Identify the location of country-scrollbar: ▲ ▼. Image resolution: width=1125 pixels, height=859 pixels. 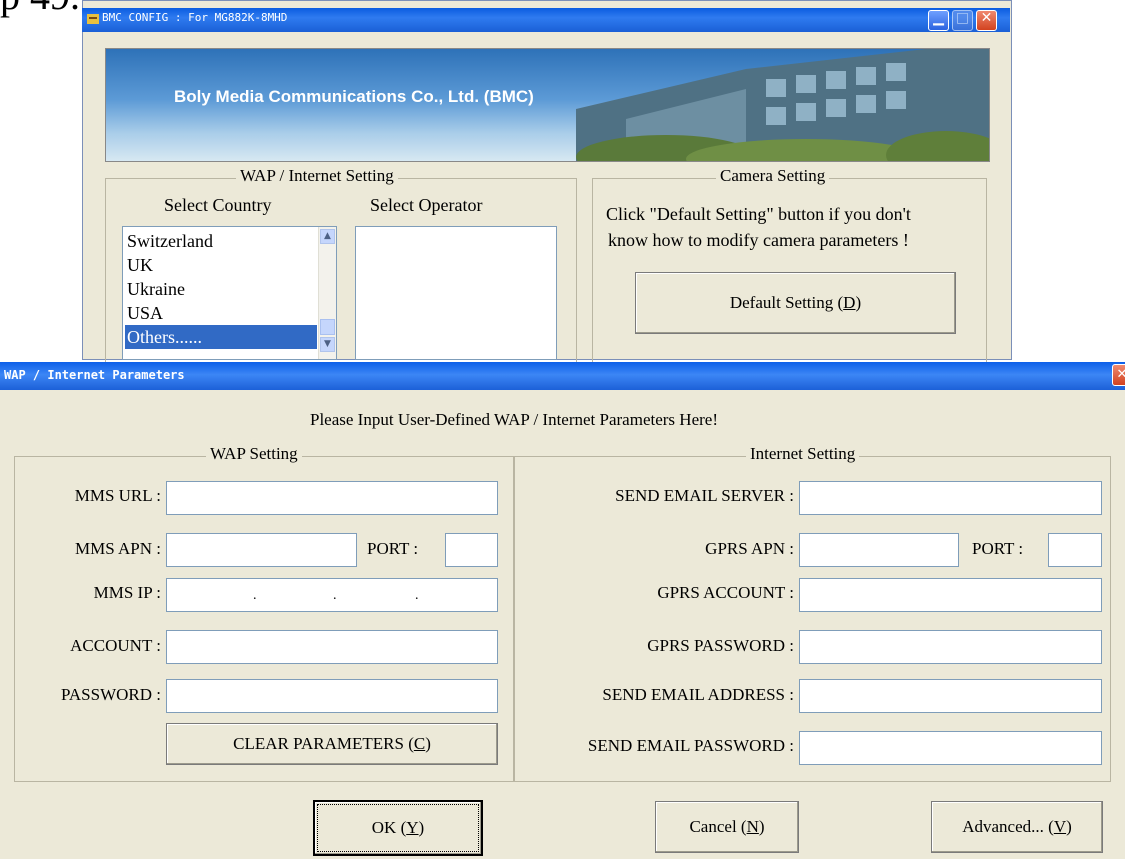
(327, 293).